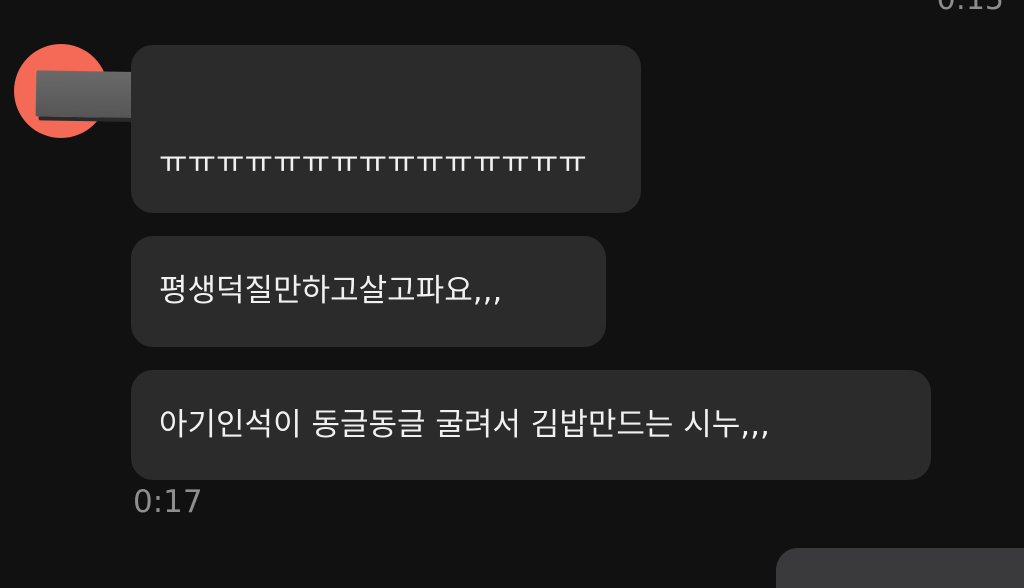 Image resolution: width=1024 pixels, height=588 pixels. I want to click on message-bubble: 평생덕질만하고살고파요,,,, so click(368, 291).